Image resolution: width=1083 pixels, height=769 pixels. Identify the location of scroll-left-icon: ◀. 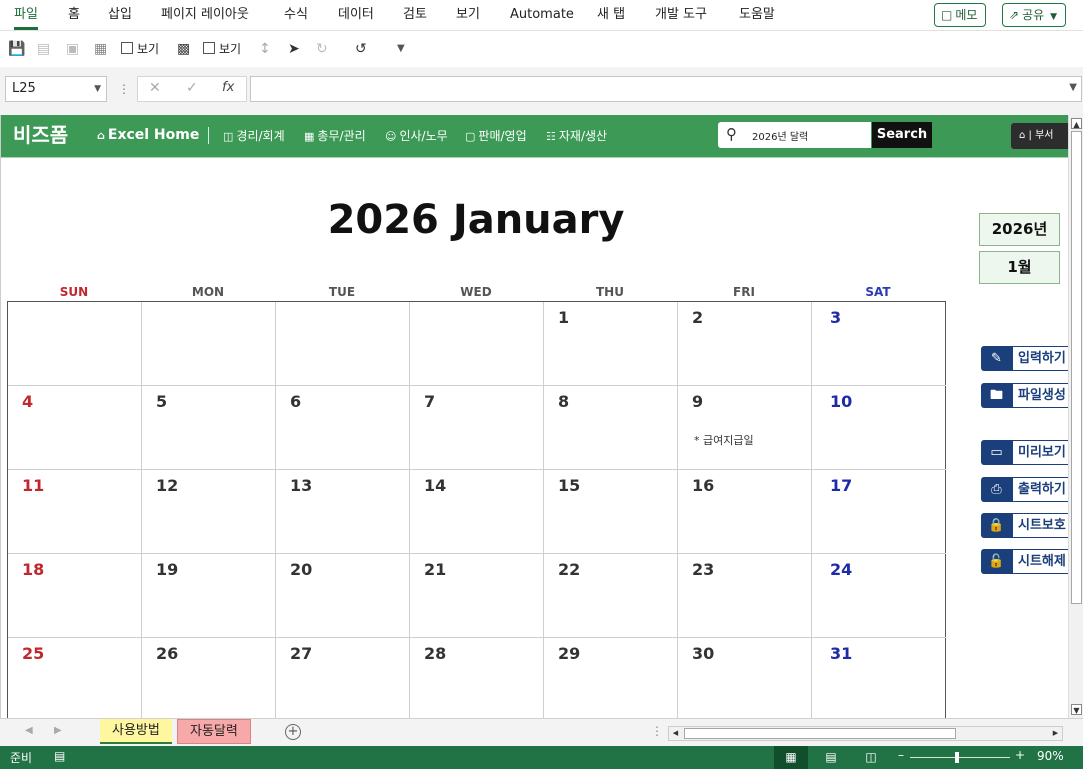
(675, 733).